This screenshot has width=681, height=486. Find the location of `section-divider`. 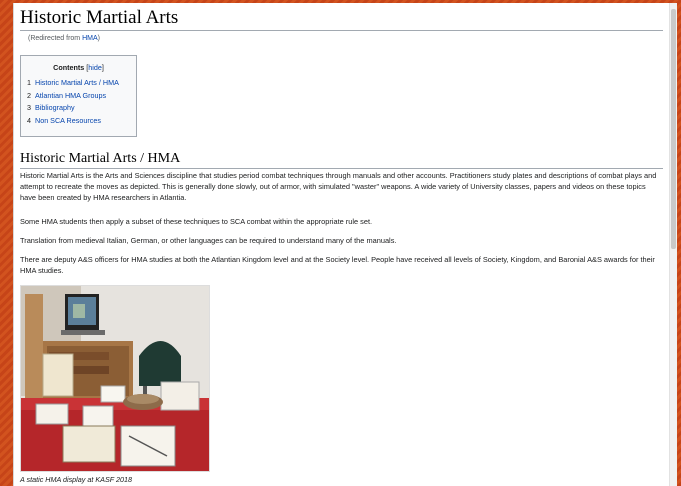

section-divider is located at coordinates (341, 168).